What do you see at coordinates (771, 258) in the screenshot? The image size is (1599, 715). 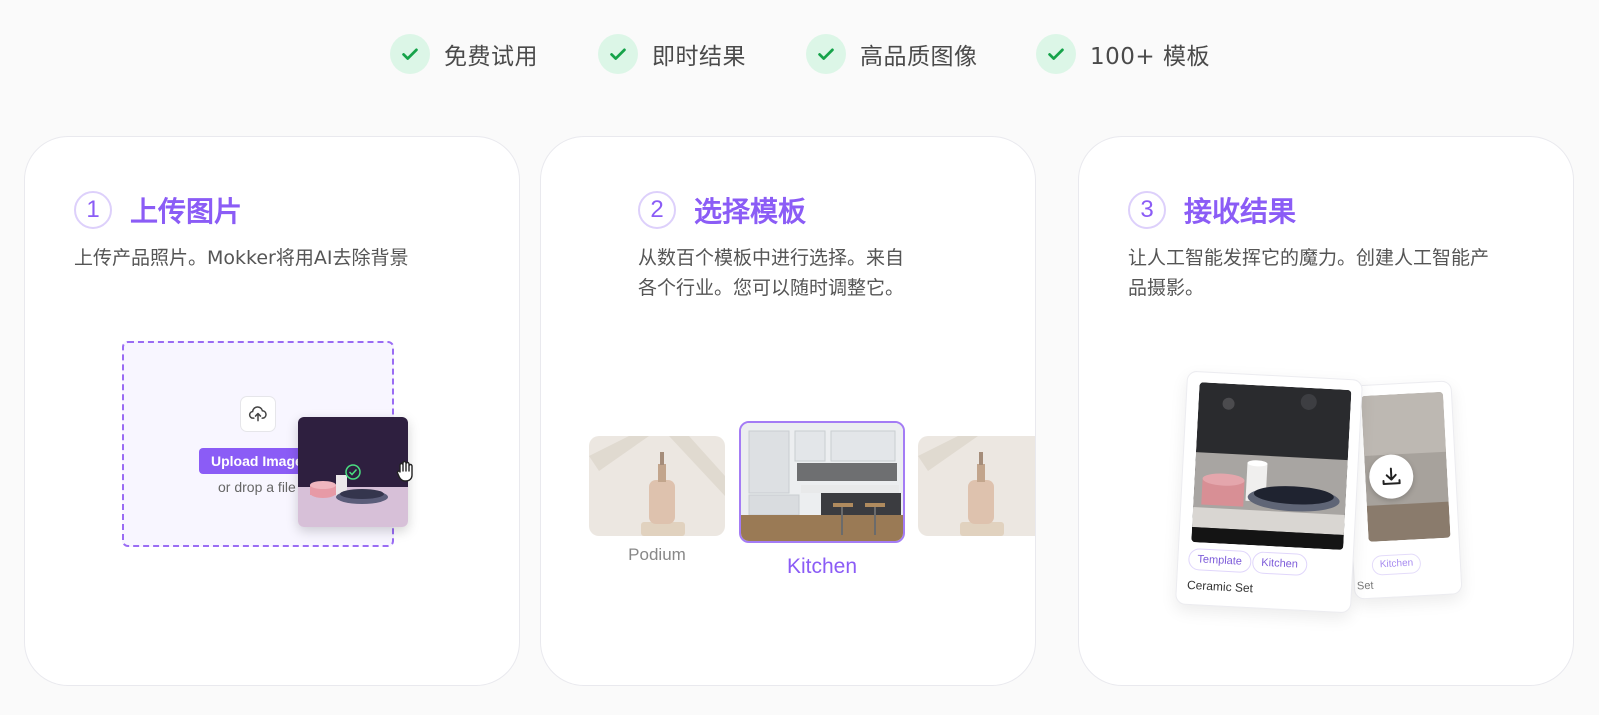 I see `step-description-line: 从数百个模板中进行选择。来自` at bounding box center [771, 258].